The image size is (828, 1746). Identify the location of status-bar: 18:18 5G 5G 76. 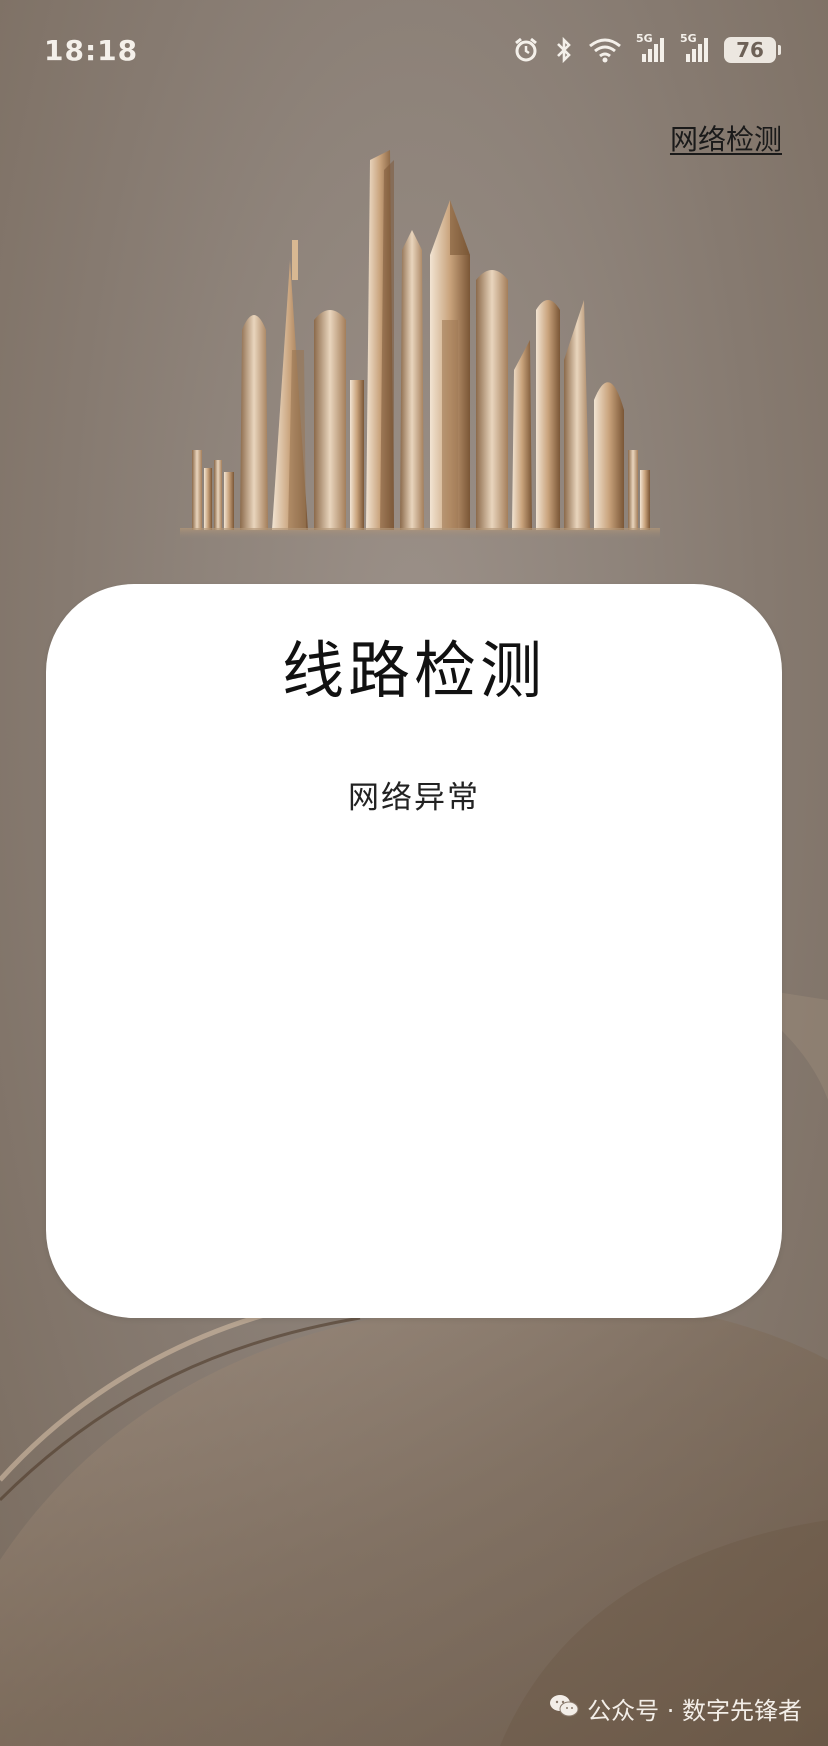
(414, 52).